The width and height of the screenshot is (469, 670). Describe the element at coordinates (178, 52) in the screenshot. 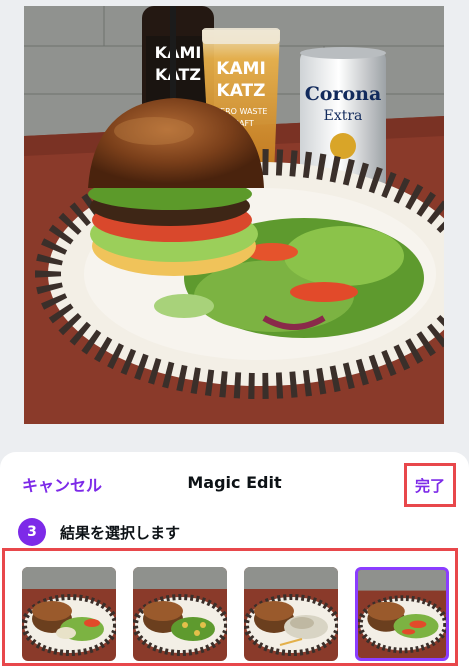

I see `bottle-label-line-1: KAMI` at that location.